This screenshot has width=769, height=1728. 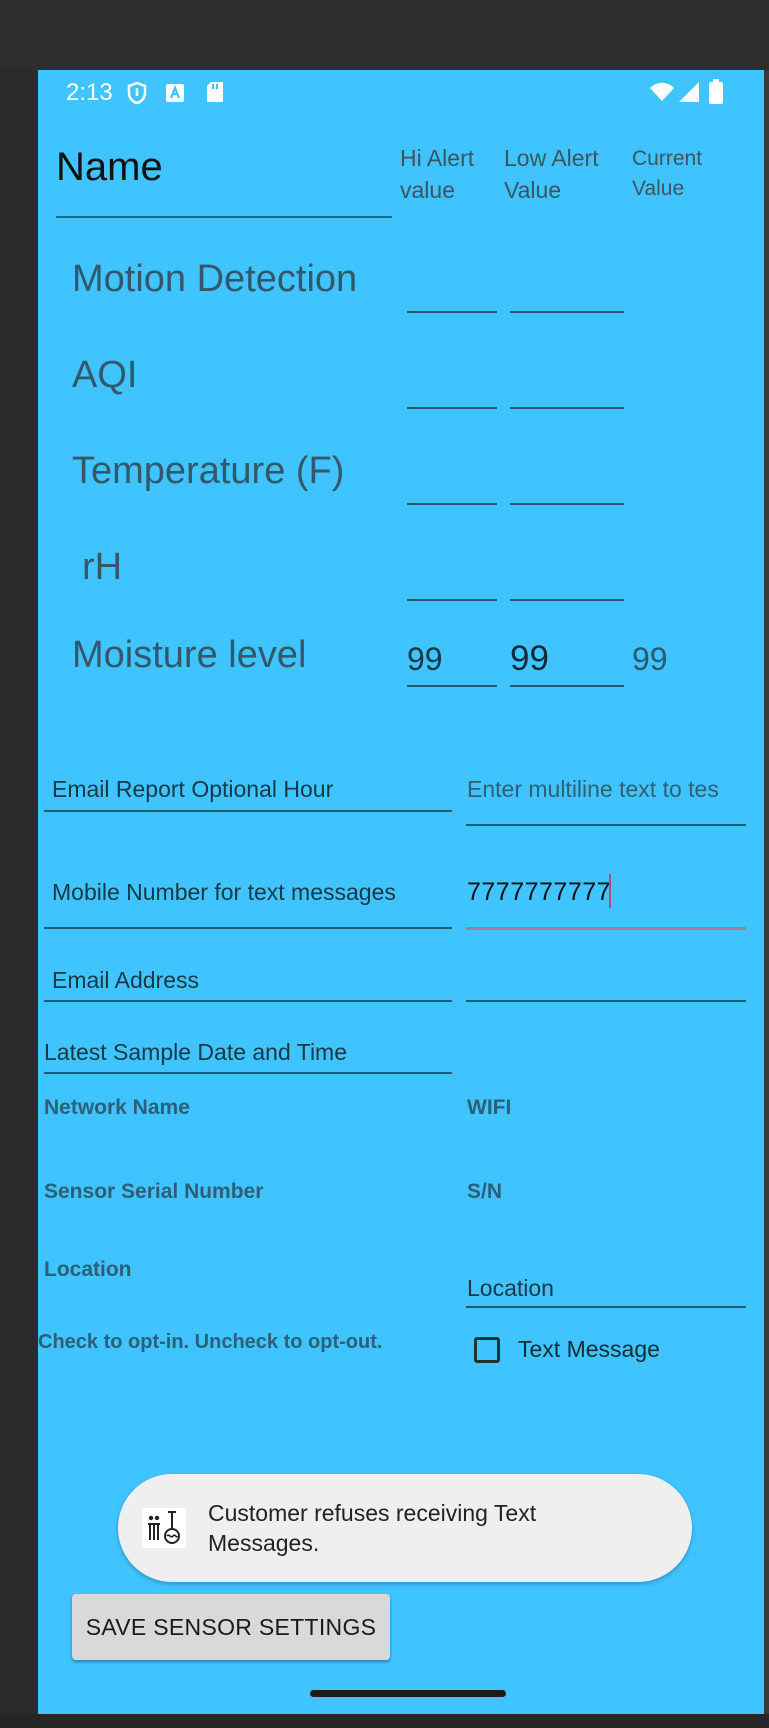 I want to click on text-message-label: Text Message, so click(x=589, y=1349).